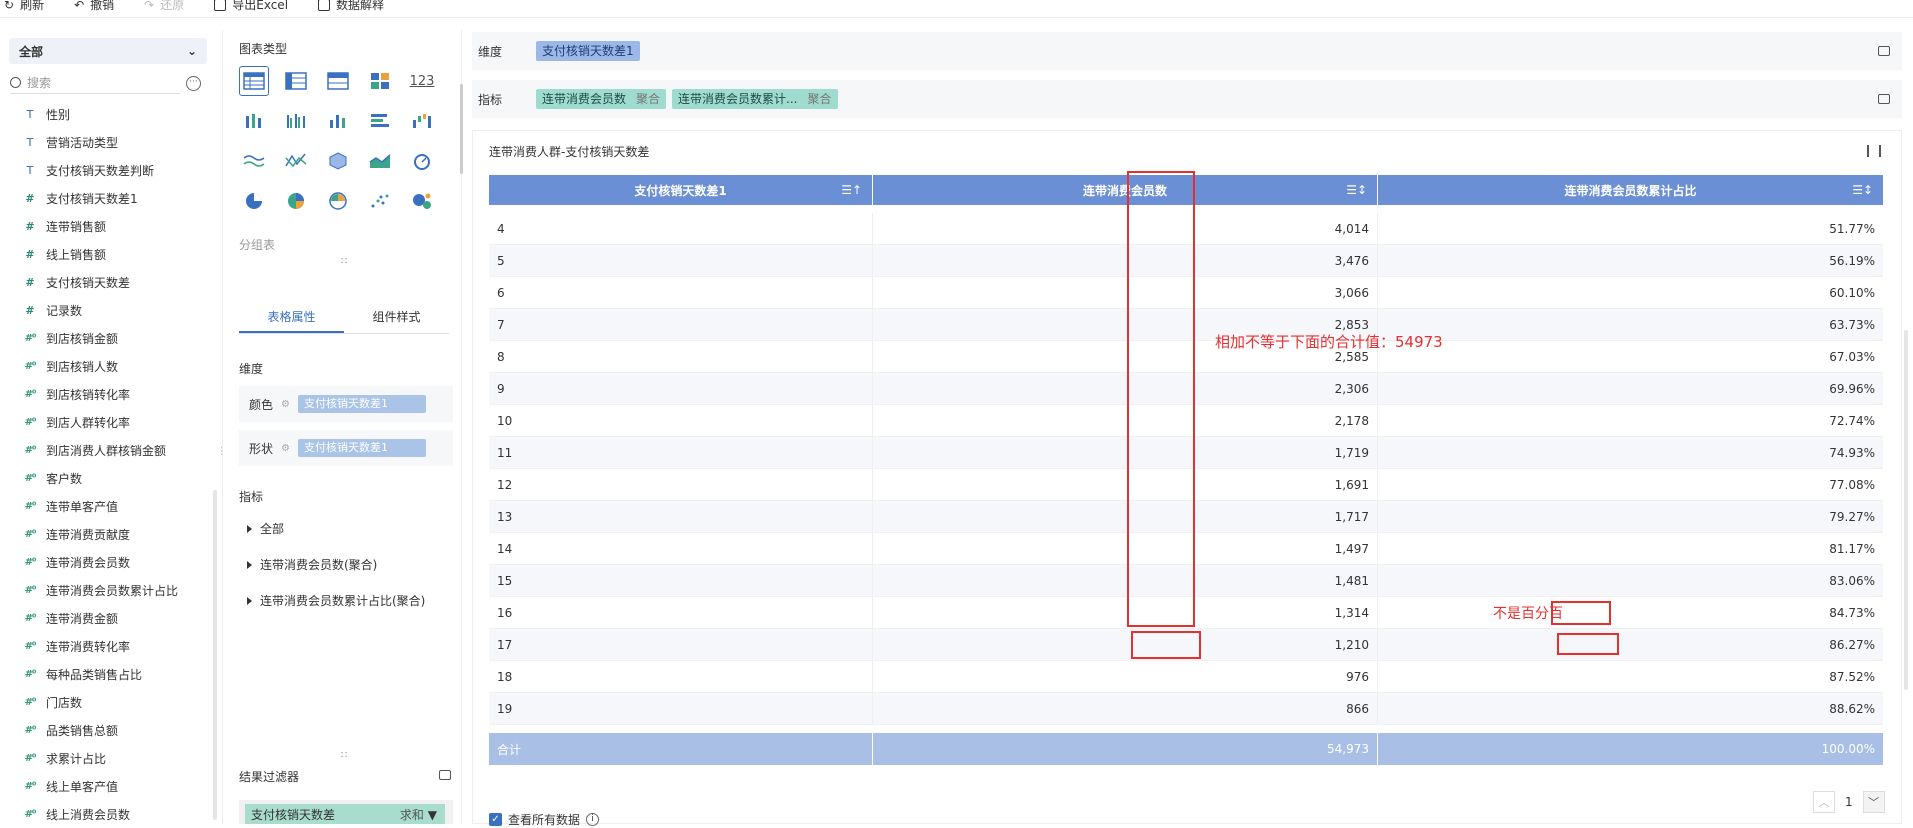  I want to click on measure-pill-member-count: 连带消费会员数 聚合, so click(601, 99).